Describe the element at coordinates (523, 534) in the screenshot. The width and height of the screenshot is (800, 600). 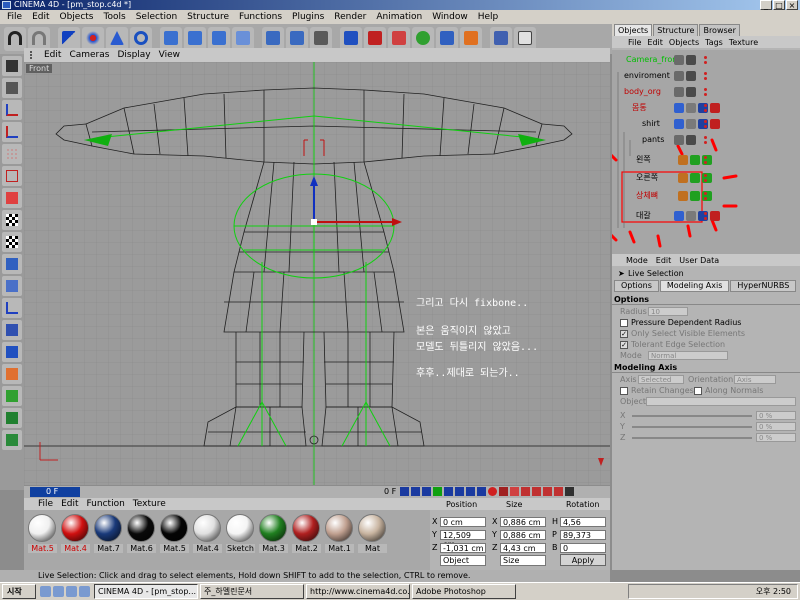
I see `size-y-field: 0,886 cm` at that location.